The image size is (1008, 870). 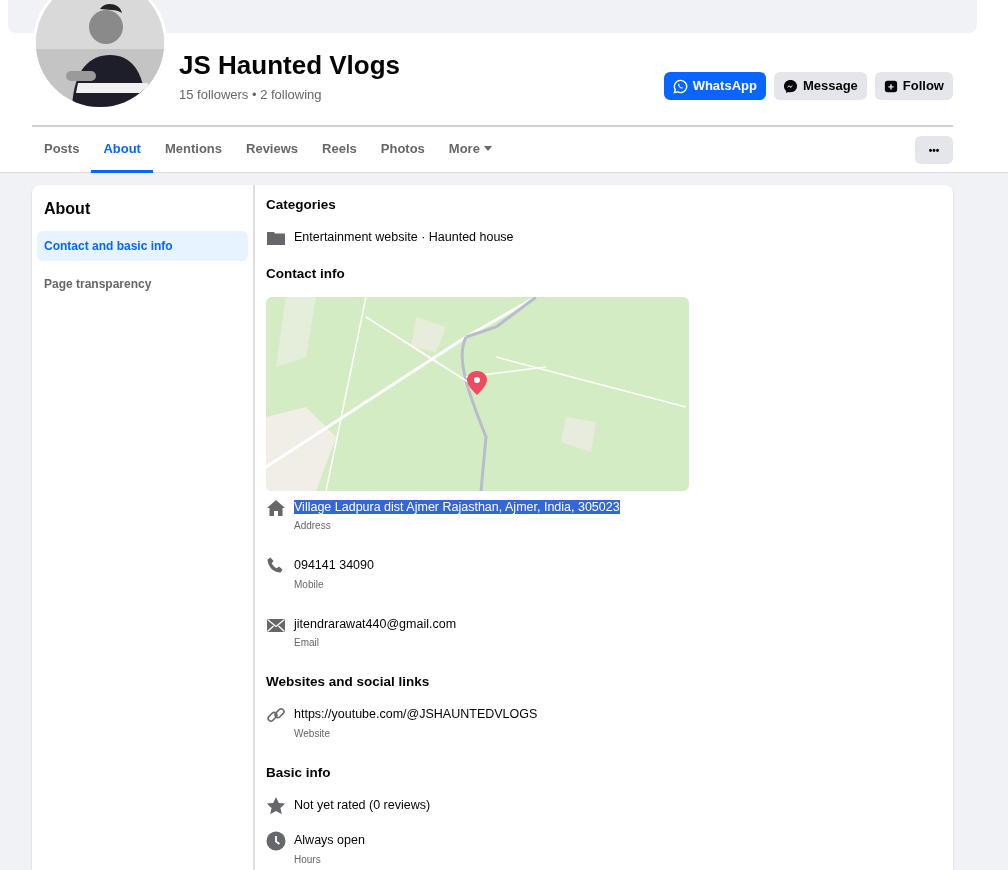 What do you see at coordinates (934, 150) in the screenshot?
I see `more-options-button: •••` at bounding box center [934, 150].